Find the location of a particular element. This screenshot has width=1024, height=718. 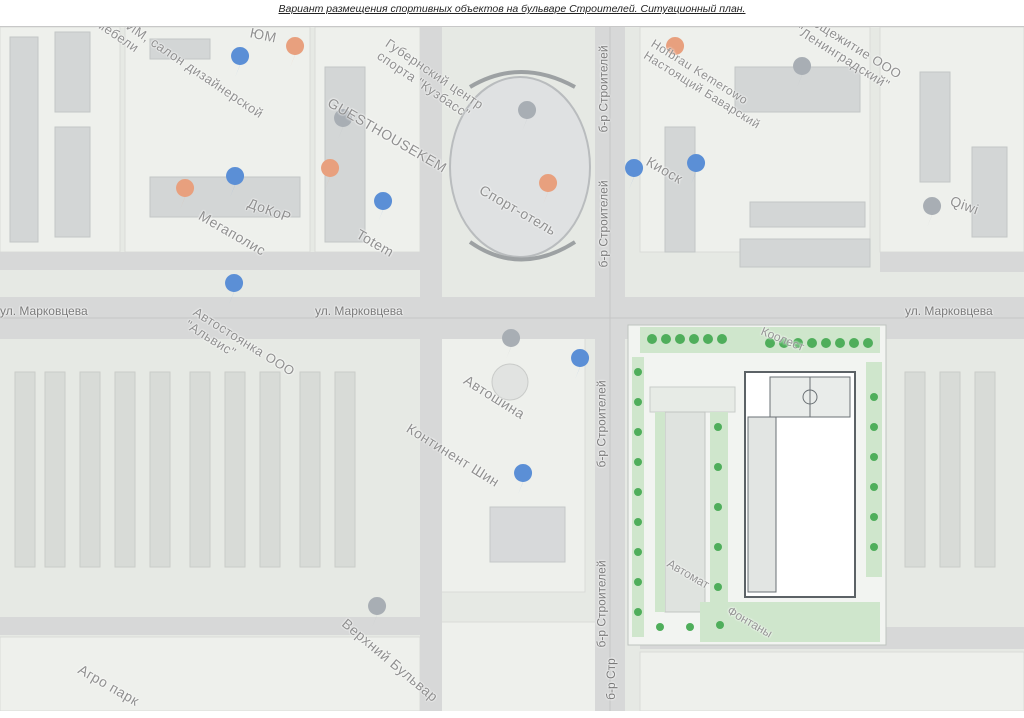

street-builders-3: б-р Строителей is located at coordinates (601, 424).